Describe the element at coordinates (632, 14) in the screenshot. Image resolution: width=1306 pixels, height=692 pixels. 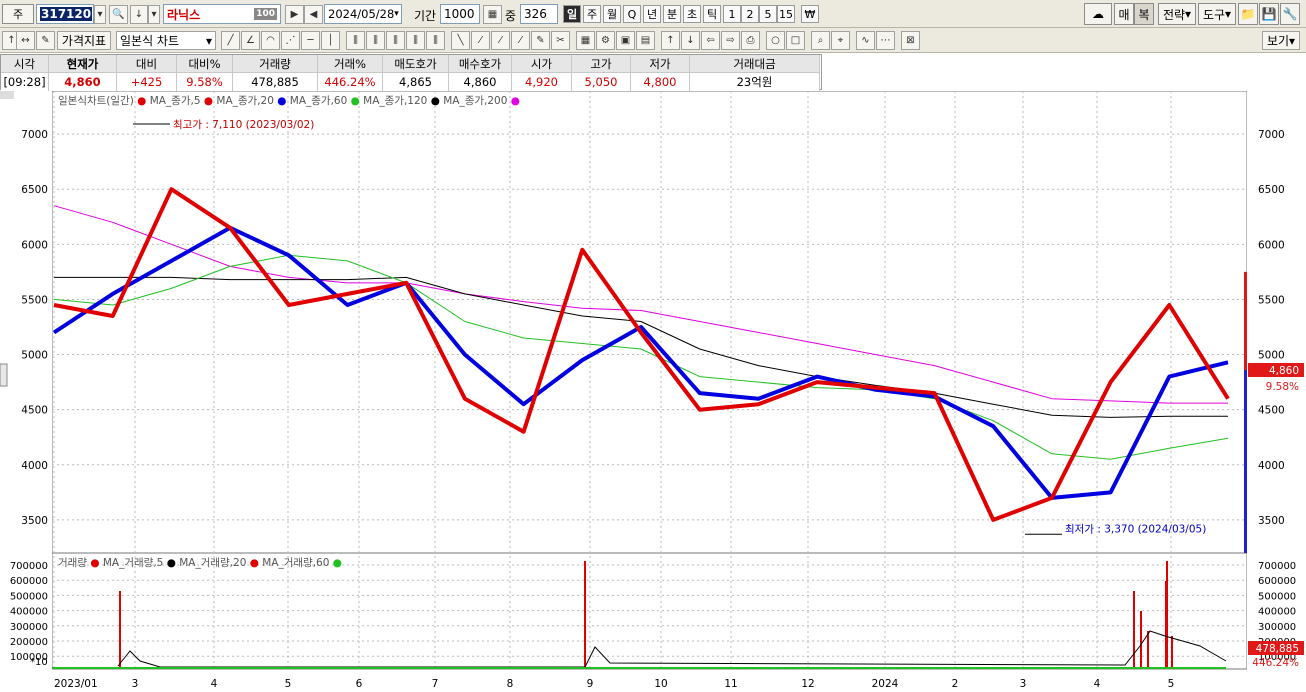
I see `period-button-3: Q` at that location.